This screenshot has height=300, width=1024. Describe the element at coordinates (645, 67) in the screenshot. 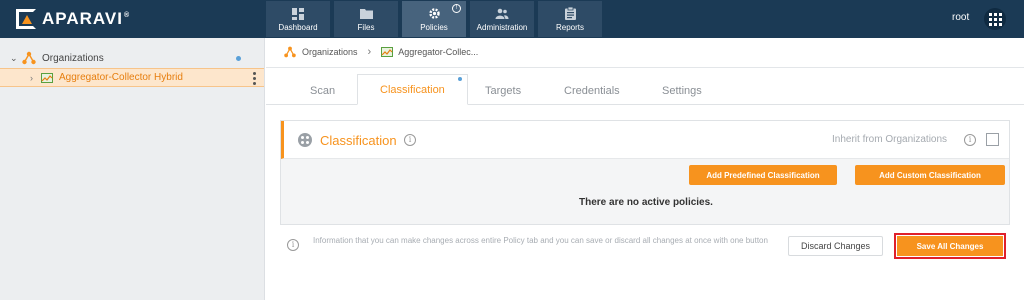

I see `divider` at that location.